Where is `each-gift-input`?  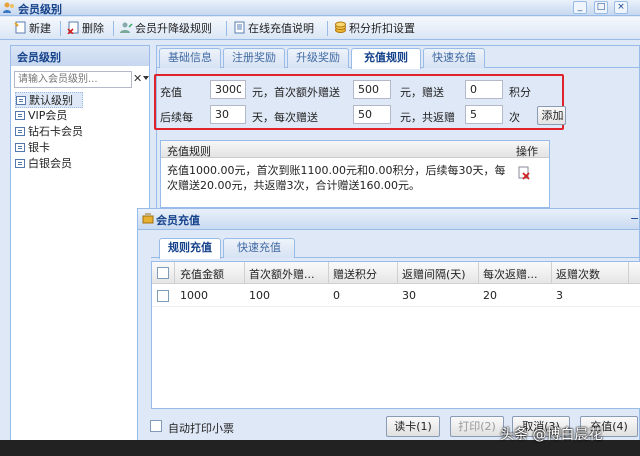
each-gift-input is located at coordinates (372, 114).